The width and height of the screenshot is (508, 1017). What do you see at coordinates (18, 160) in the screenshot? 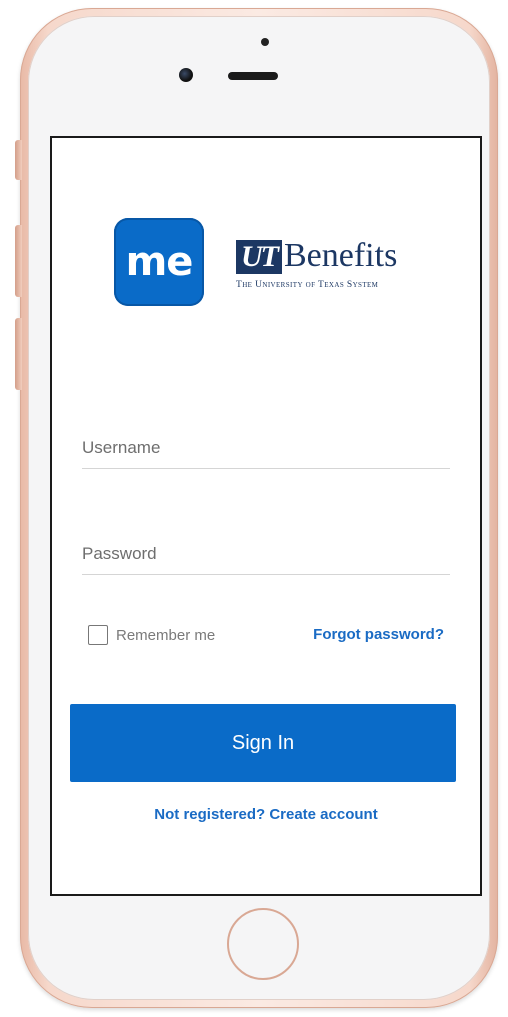
I see `mute-switch` at bounding box center [18, 160].